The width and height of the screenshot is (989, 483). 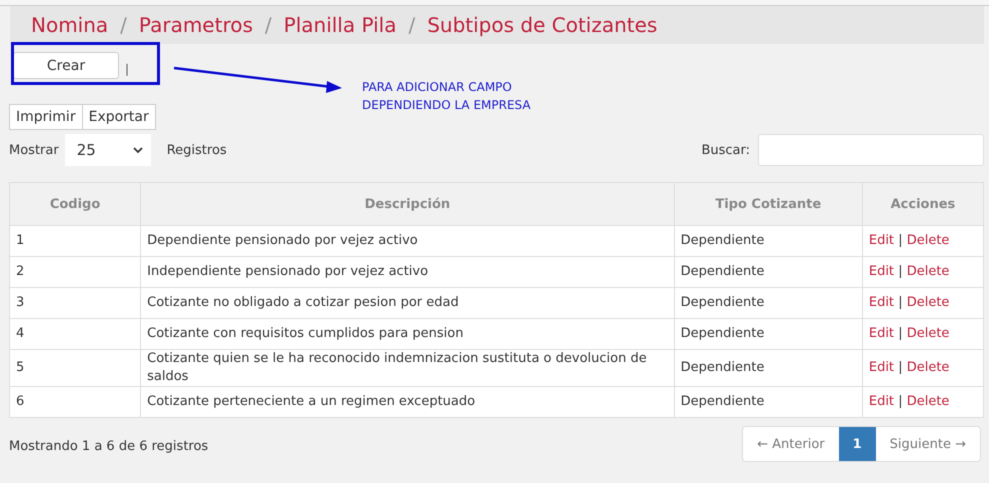 I want to click on export-button: Imprimir, so click(x=46, y=117).